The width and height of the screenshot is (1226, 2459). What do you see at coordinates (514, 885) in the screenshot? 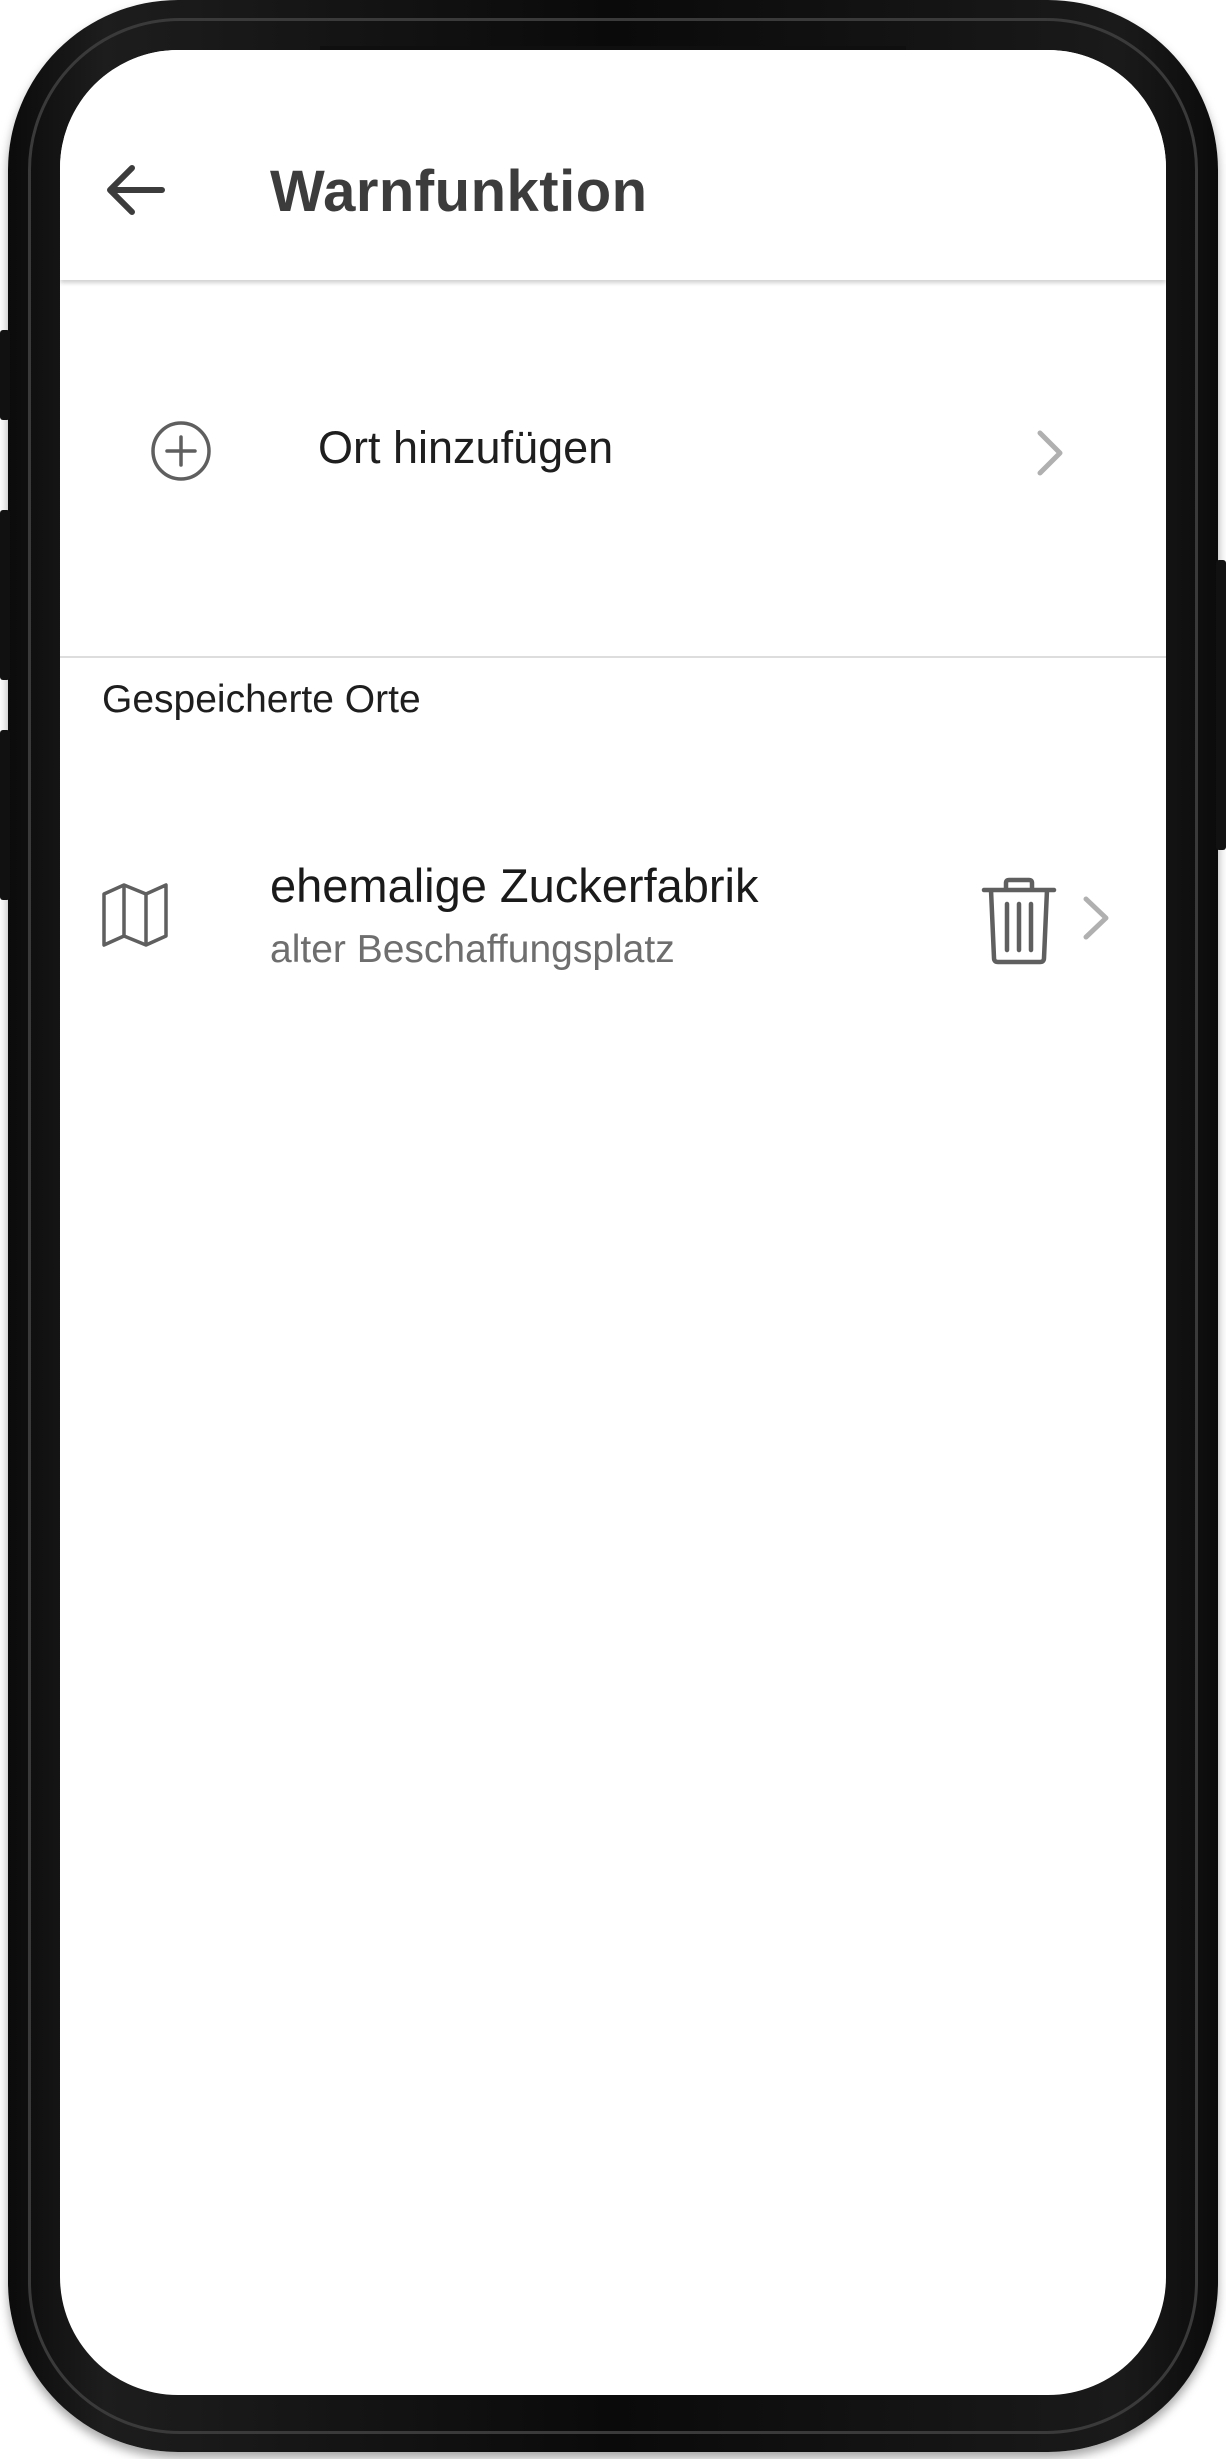
I see `saved-place-title: ehemalige Zuckerfabrik` at bounding box center [514, 885].